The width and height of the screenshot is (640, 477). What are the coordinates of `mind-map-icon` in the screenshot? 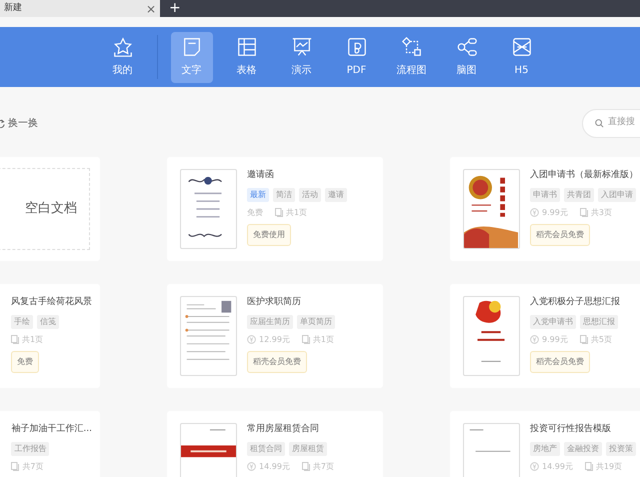 It's located at (467, 47).